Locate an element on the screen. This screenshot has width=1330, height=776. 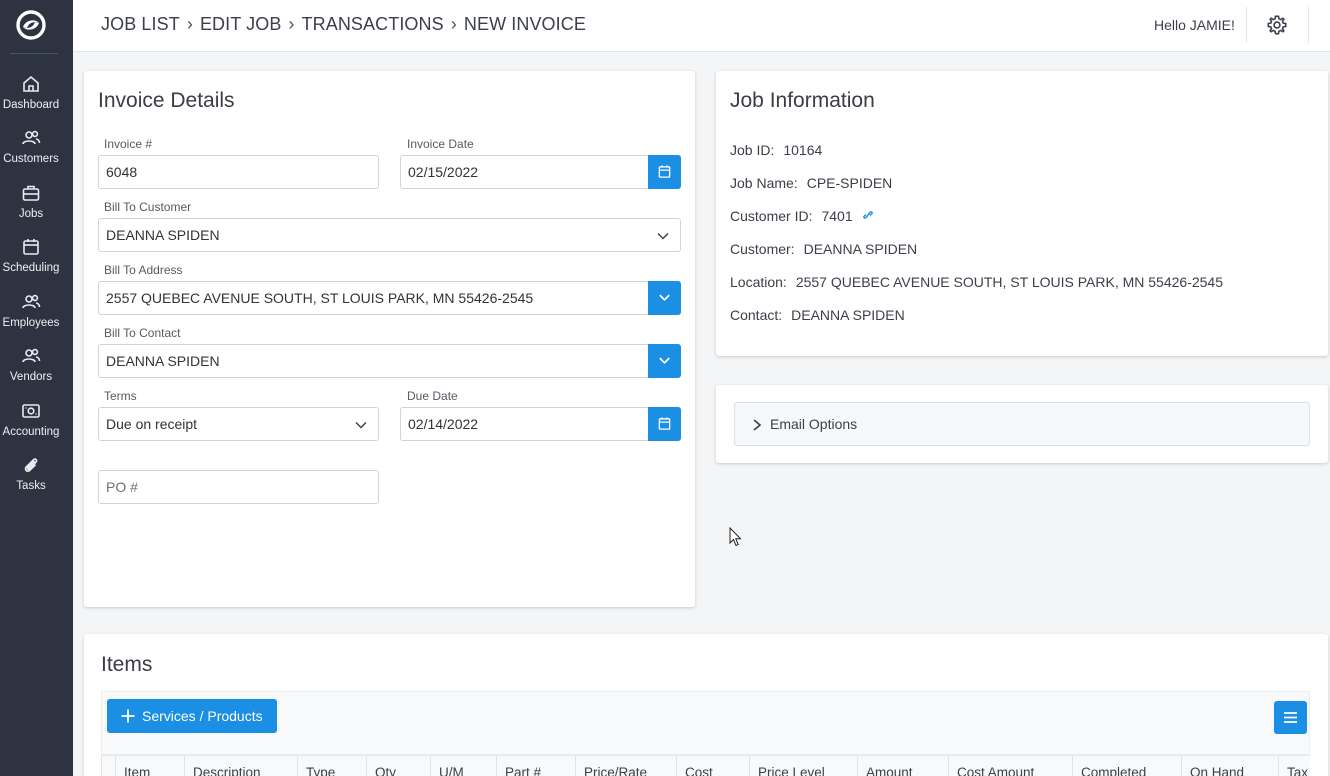
sidebar-item-label: Scheduling is located at coordinates (31, 268).